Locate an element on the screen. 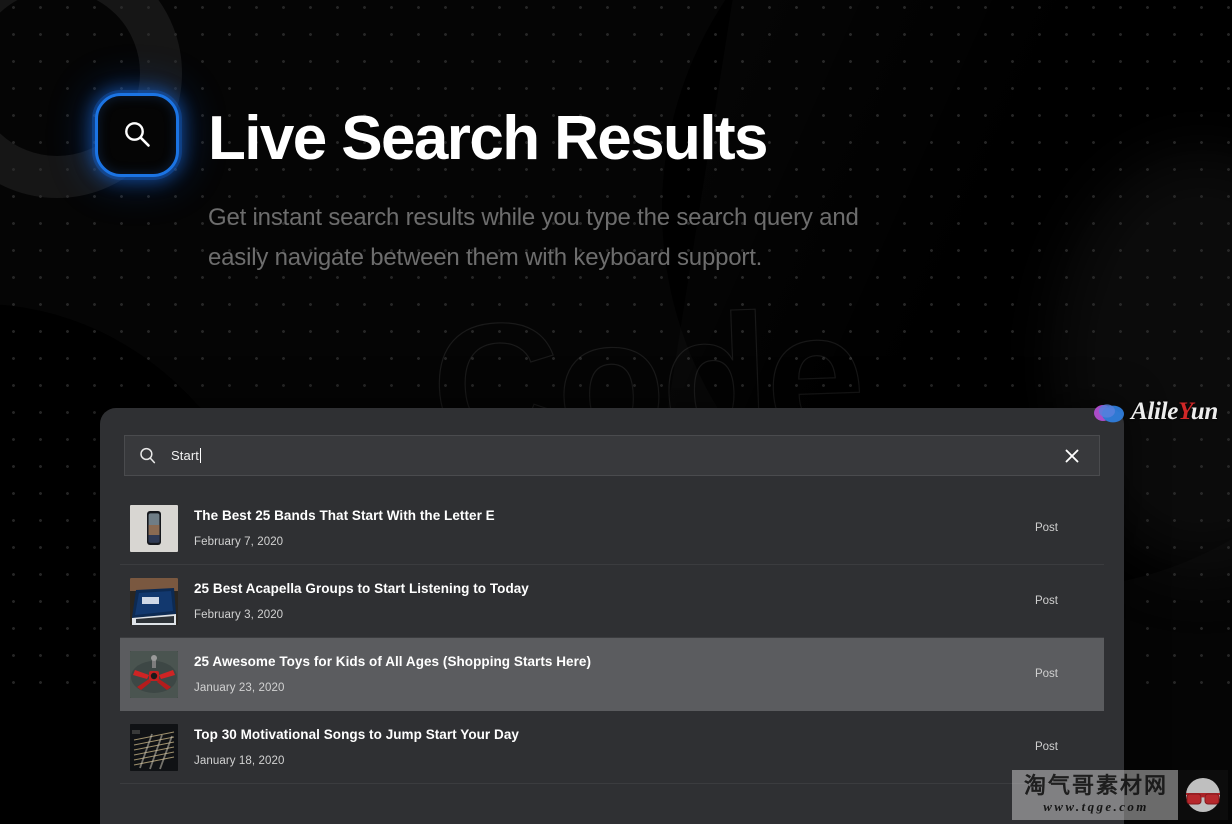 The image size is (1232, 824). page-title: Live Search Results is located at coordinates (488, 138).